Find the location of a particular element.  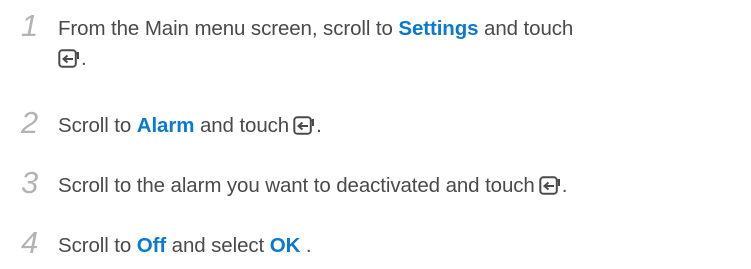

step-text: Scroll to Alarm and touch. is located at coordinates (403, 126).